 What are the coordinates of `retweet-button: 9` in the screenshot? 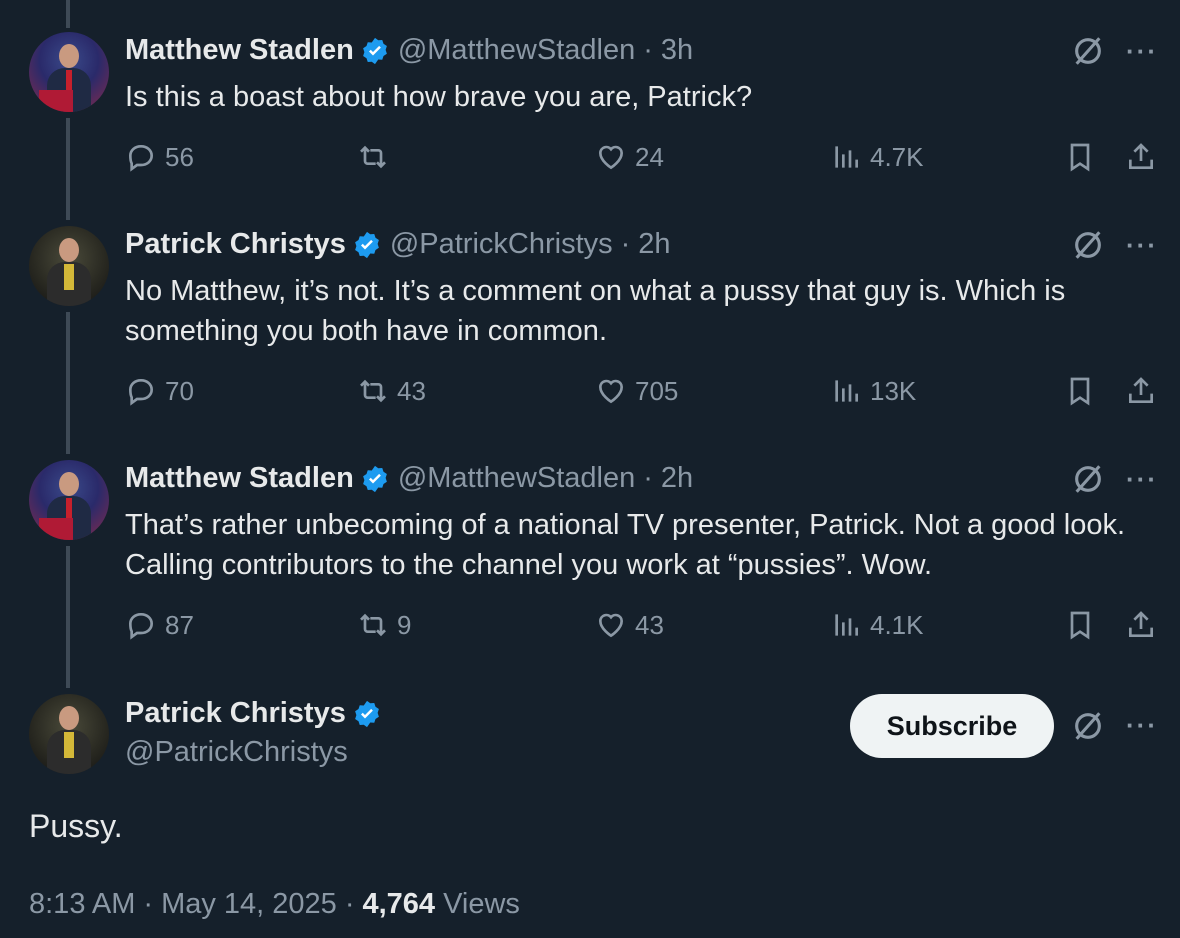 It's located at (384, 625).